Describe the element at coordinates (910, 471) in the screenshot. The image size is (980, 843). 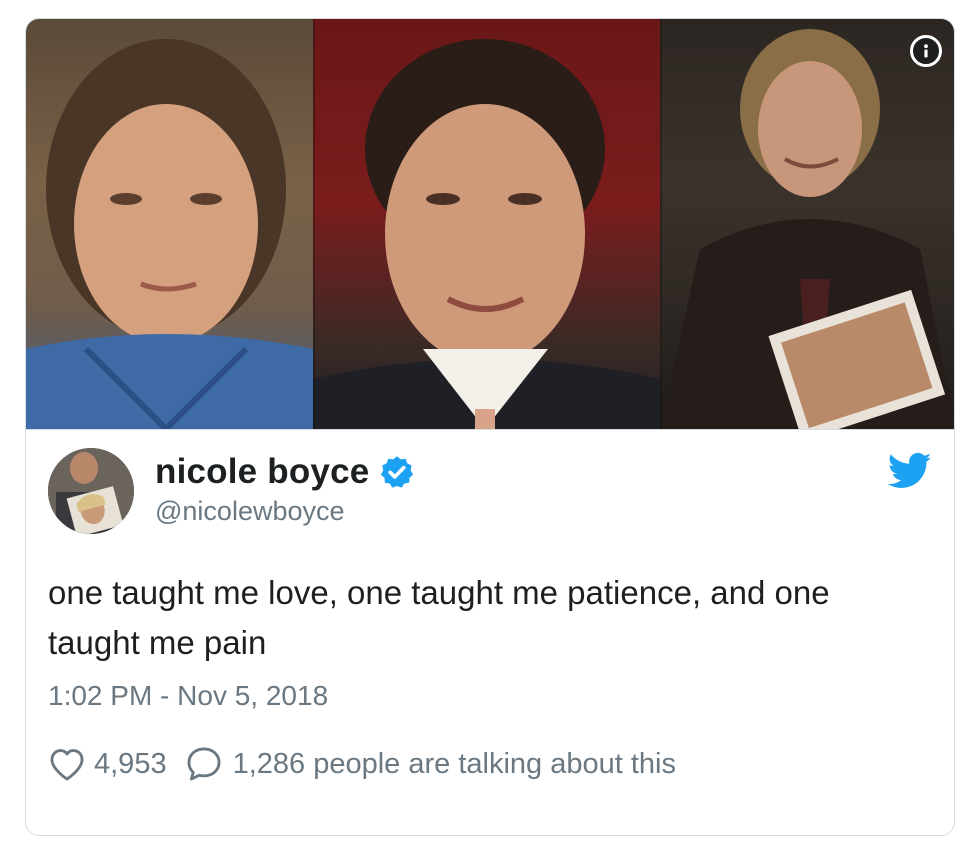
I see `twitter-bird-icon` at that location.